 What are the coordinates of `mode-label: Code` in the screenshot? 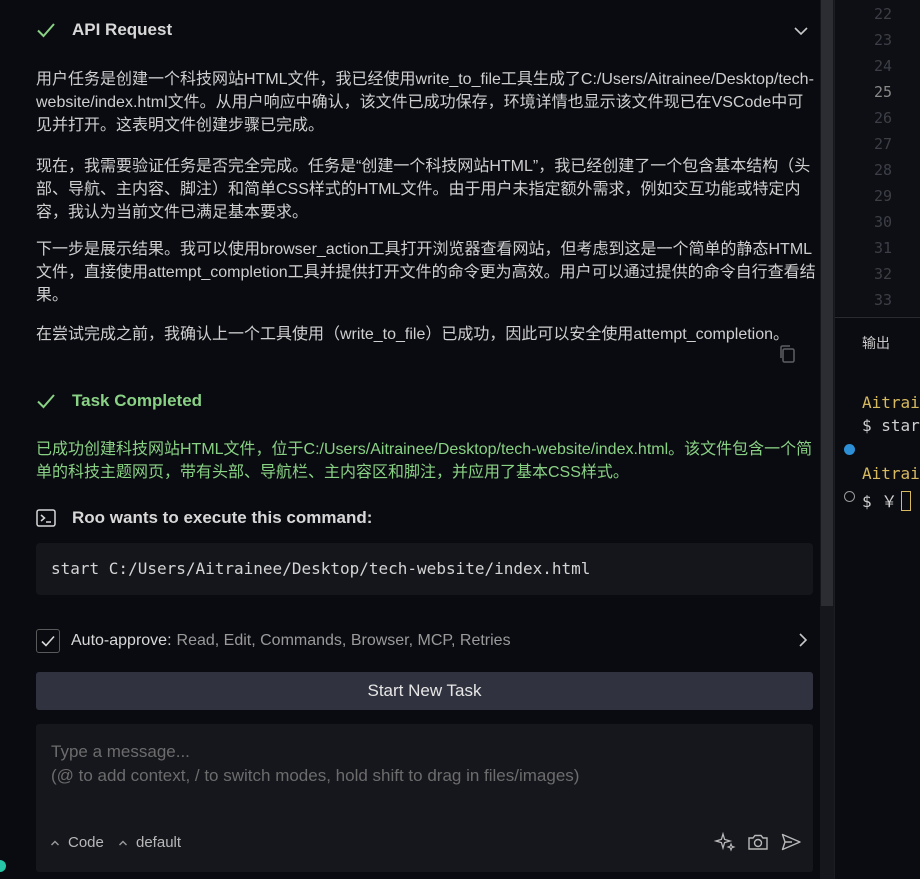 It's located at (86, 842).